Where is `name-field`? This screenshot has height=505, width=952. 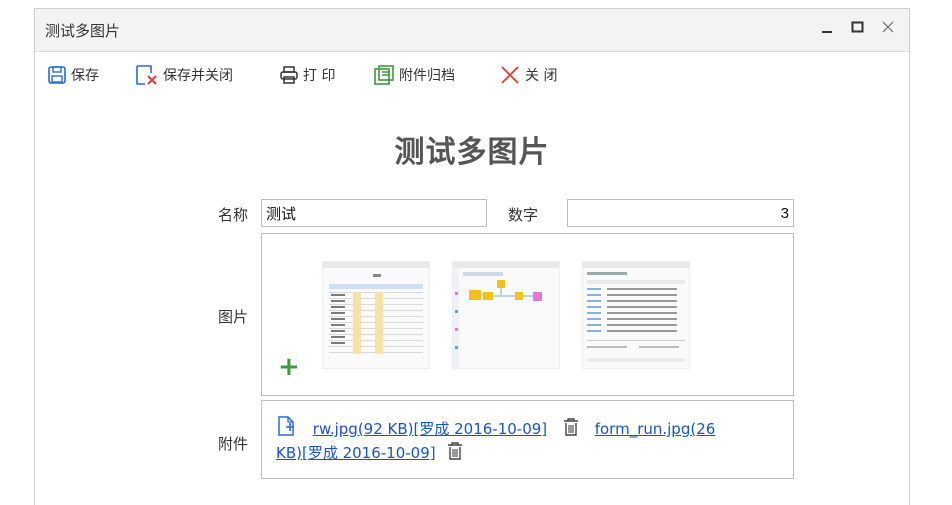 name-field is located at coordinates (374, 213).